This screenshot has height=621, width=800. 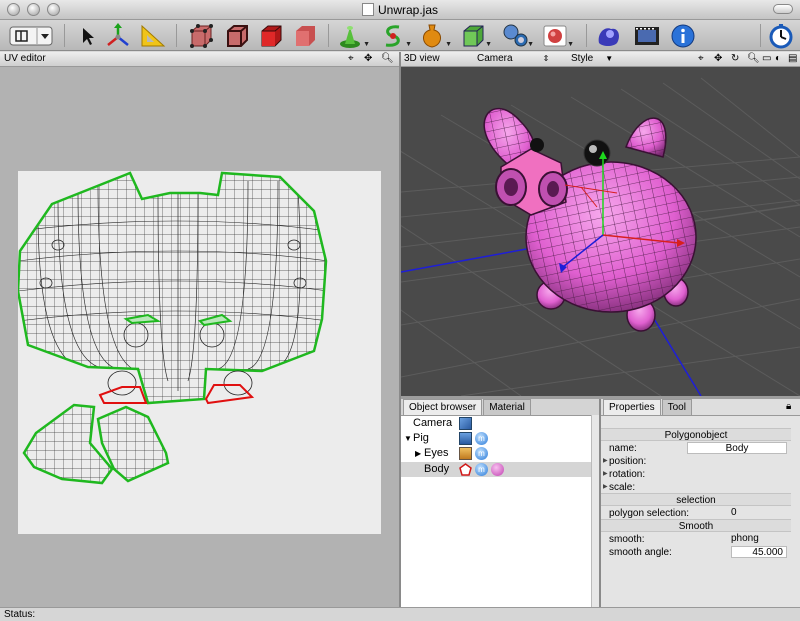 What do you see at coordinates (229, 394) in the screenshot?
I see `uv-seam-right` at bounding box center [229, 394].